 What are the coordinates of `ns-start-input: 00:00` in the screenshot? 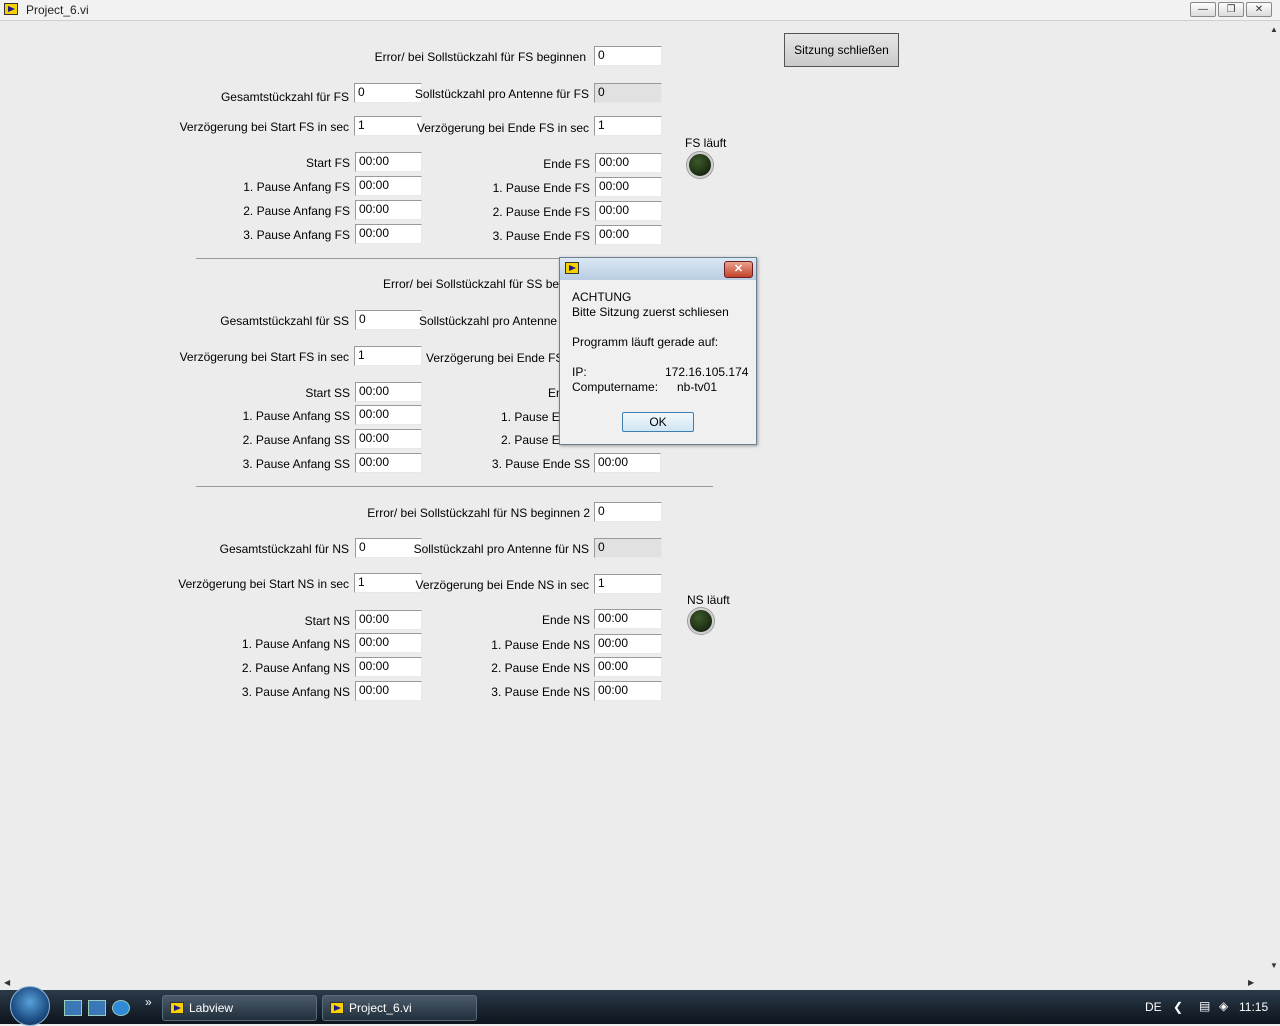 It's located at (388, 620).